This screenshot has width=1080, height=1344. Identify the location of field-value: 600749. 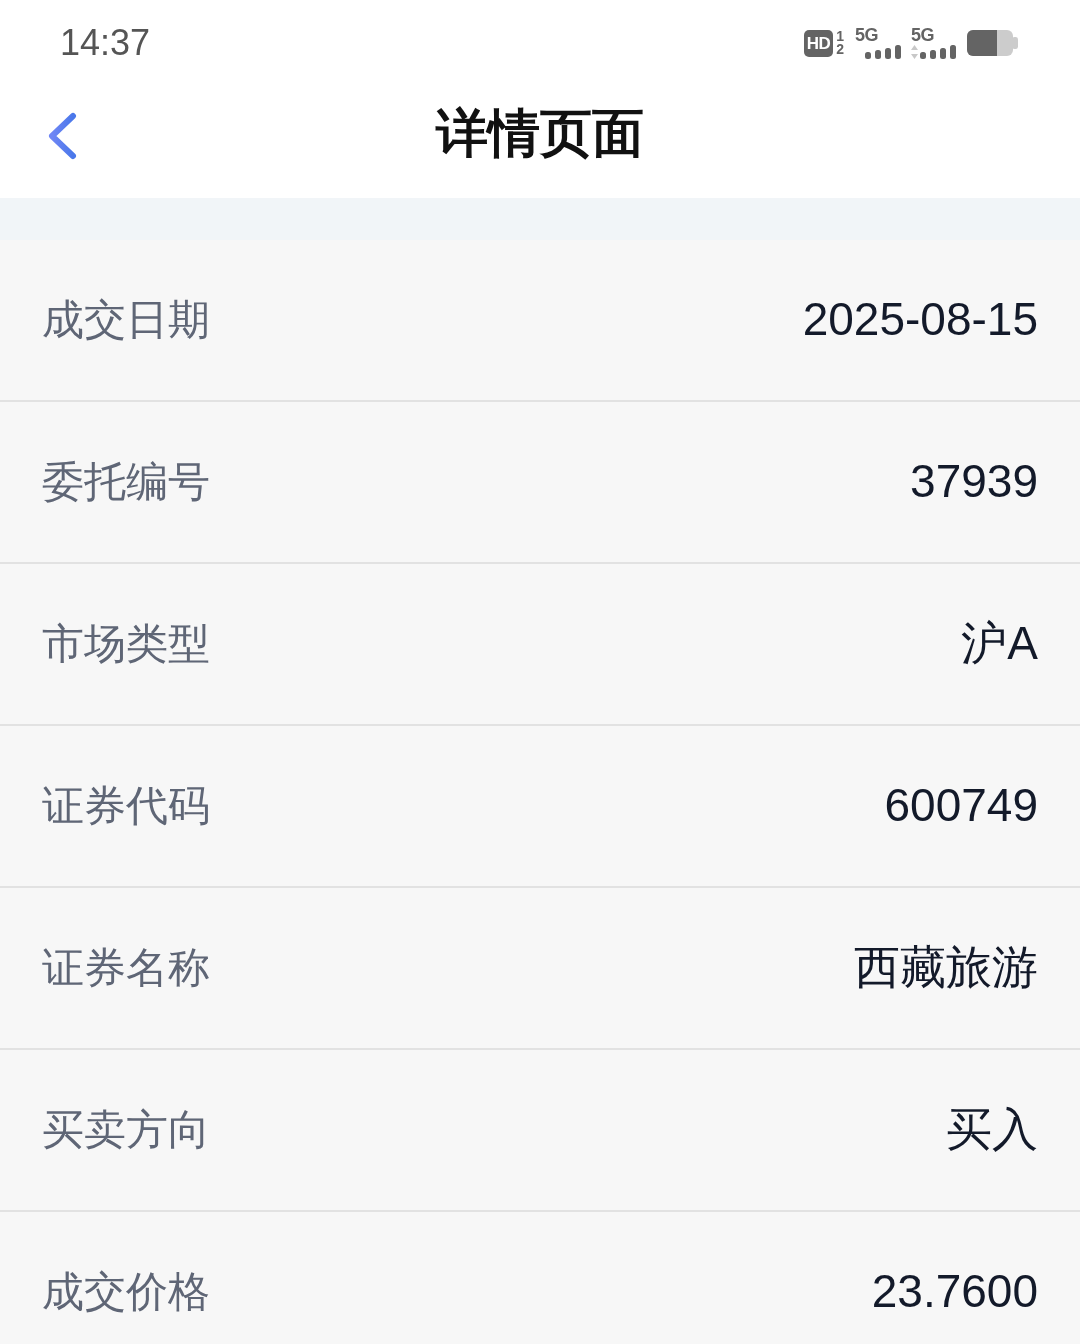
(961, 806).